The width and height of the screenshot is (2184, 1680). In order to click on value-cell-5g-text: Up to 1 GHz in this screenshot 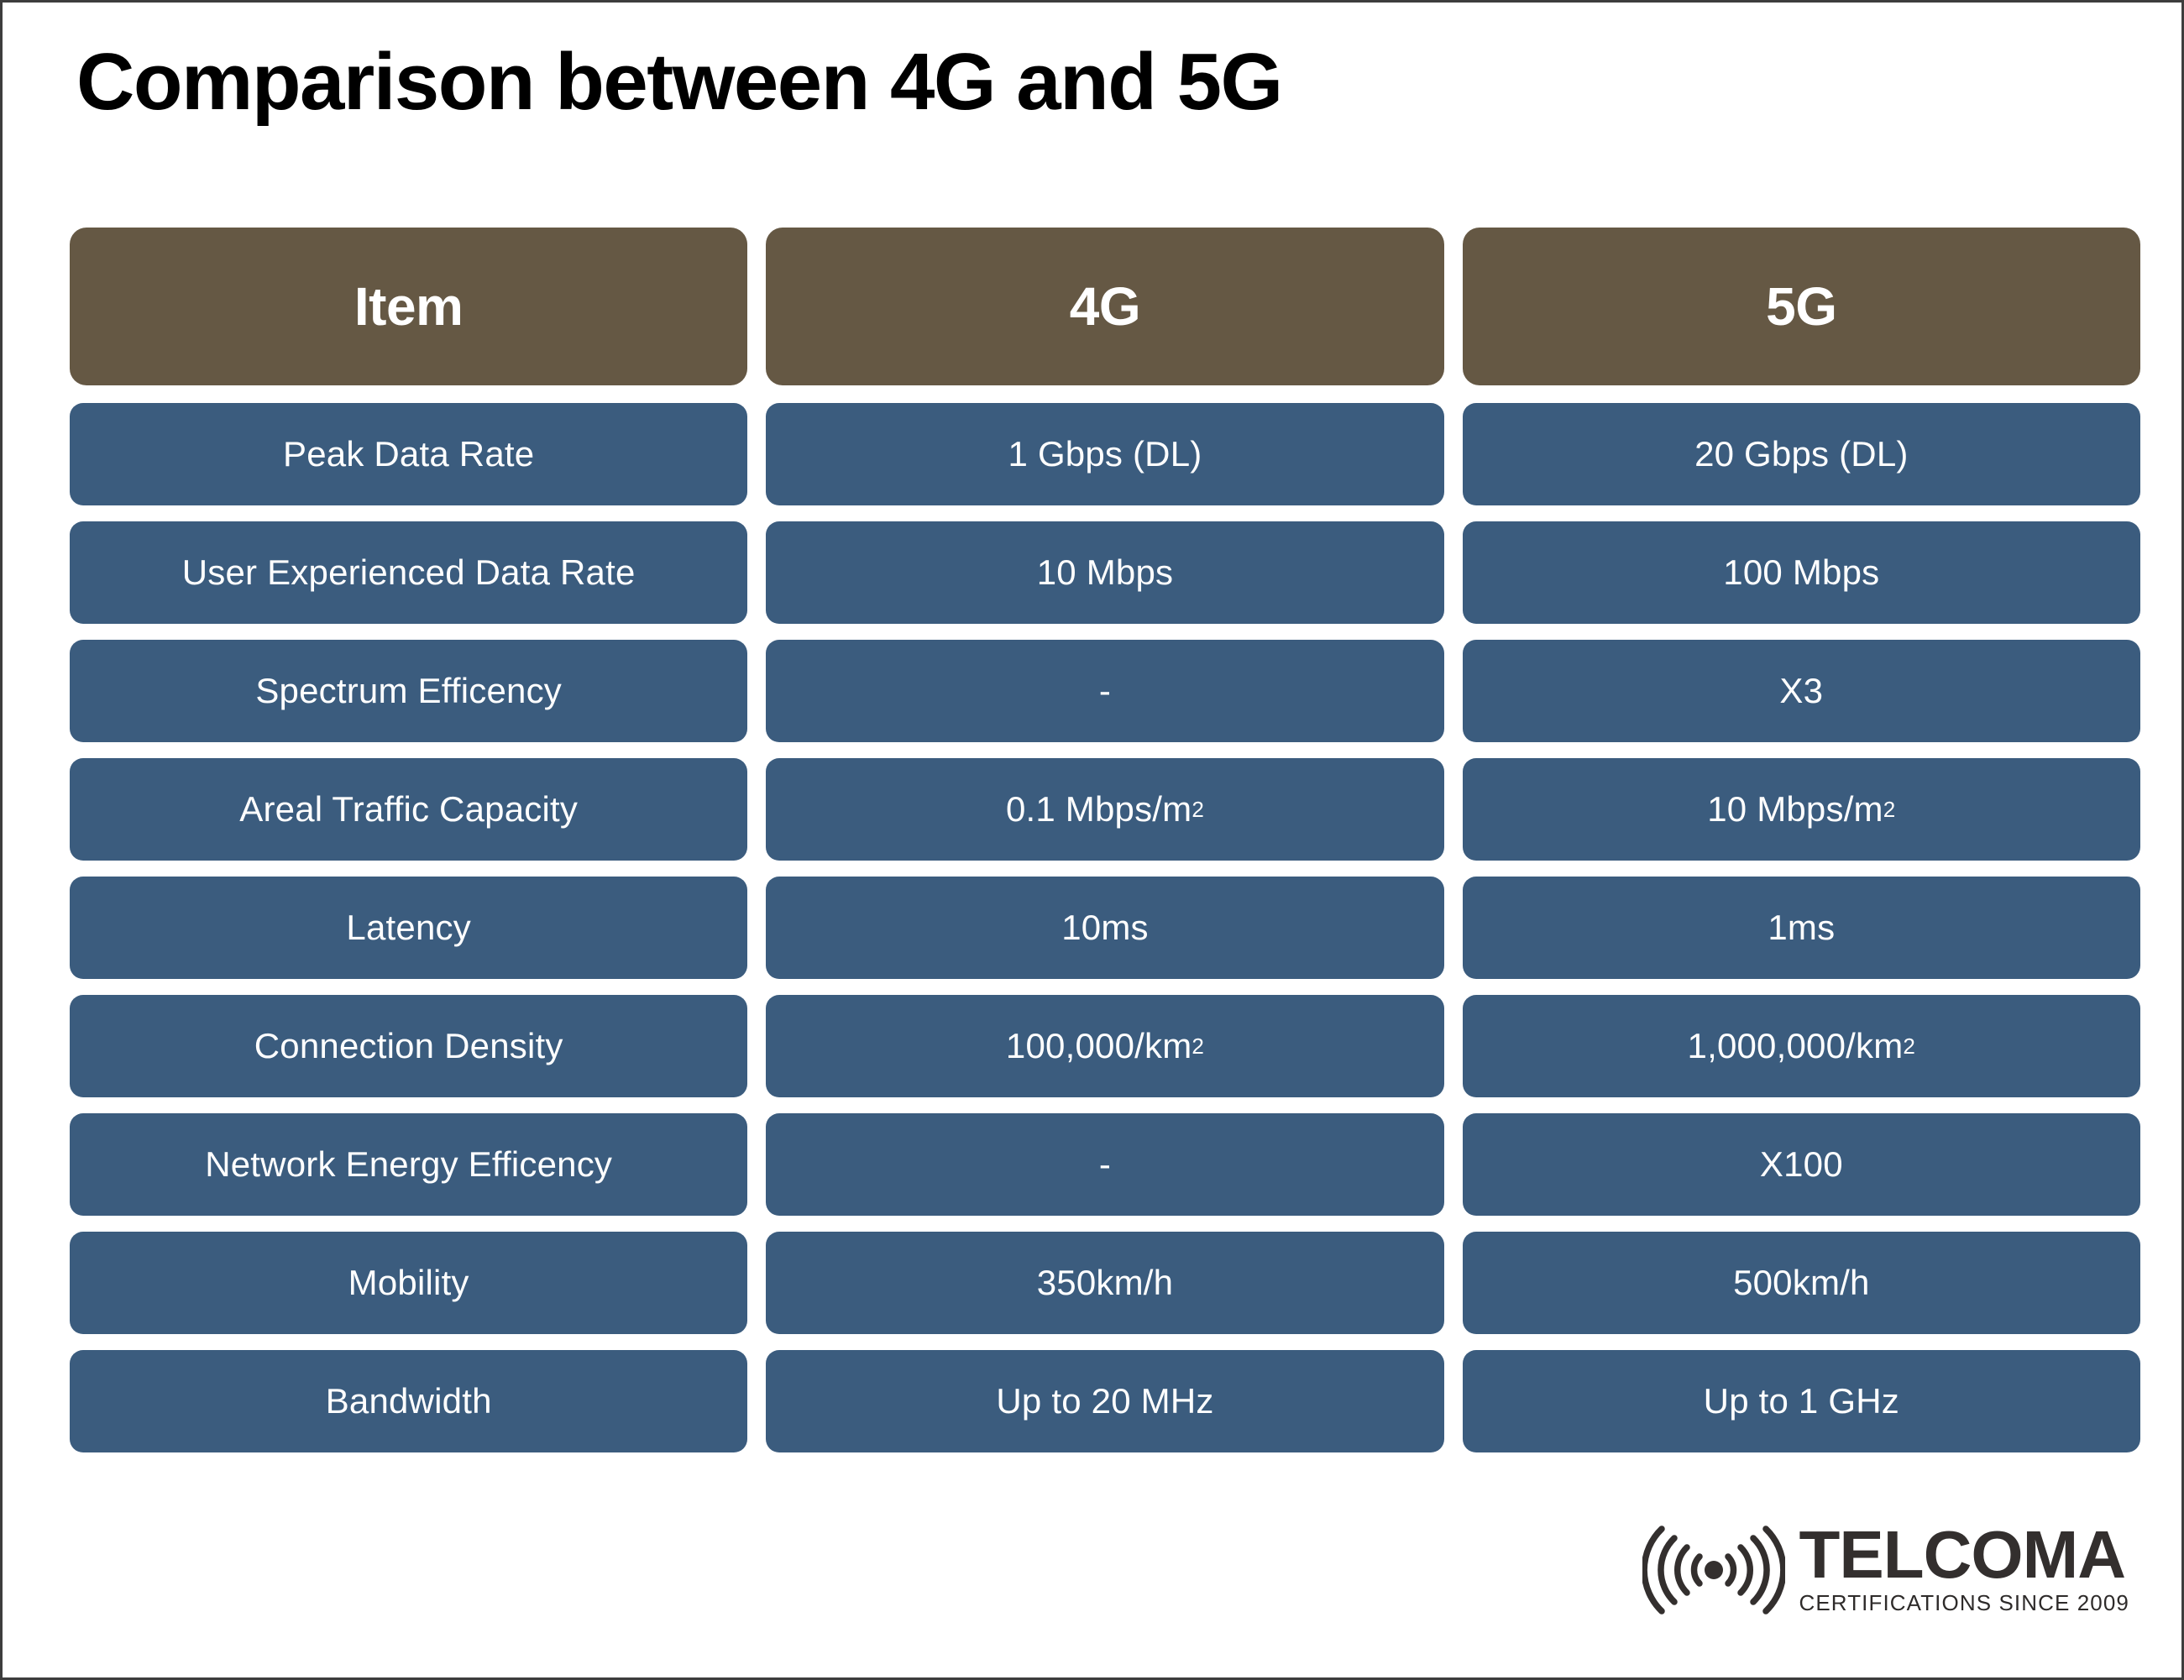, I will do `click(1801, 1401)`.